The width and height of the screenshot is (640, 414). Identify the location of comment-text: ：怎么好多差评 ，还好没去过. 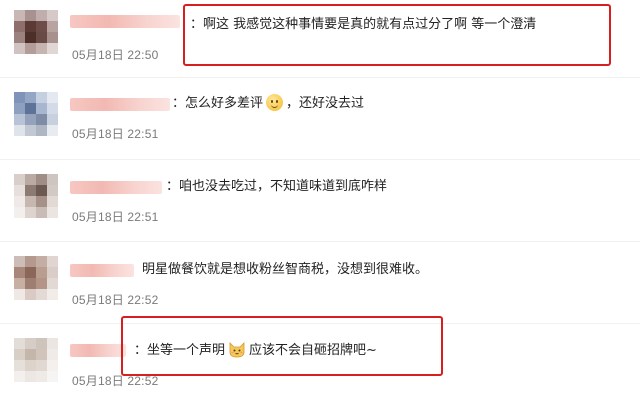
(268, 103).